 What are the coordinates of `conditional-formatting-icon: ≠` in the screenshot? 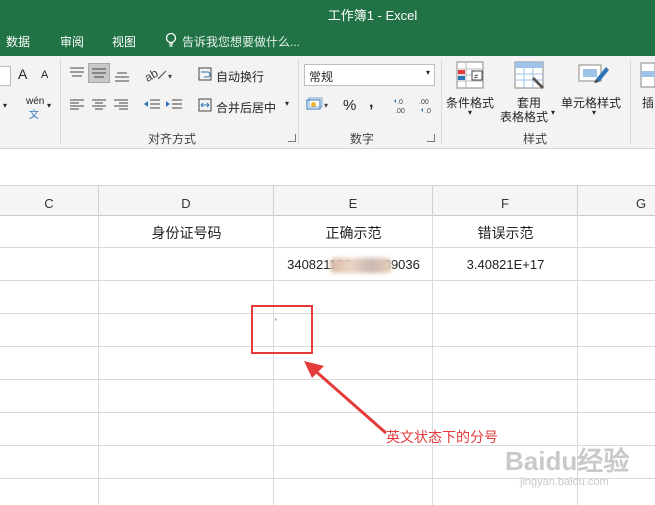 It's located at (471, 77).